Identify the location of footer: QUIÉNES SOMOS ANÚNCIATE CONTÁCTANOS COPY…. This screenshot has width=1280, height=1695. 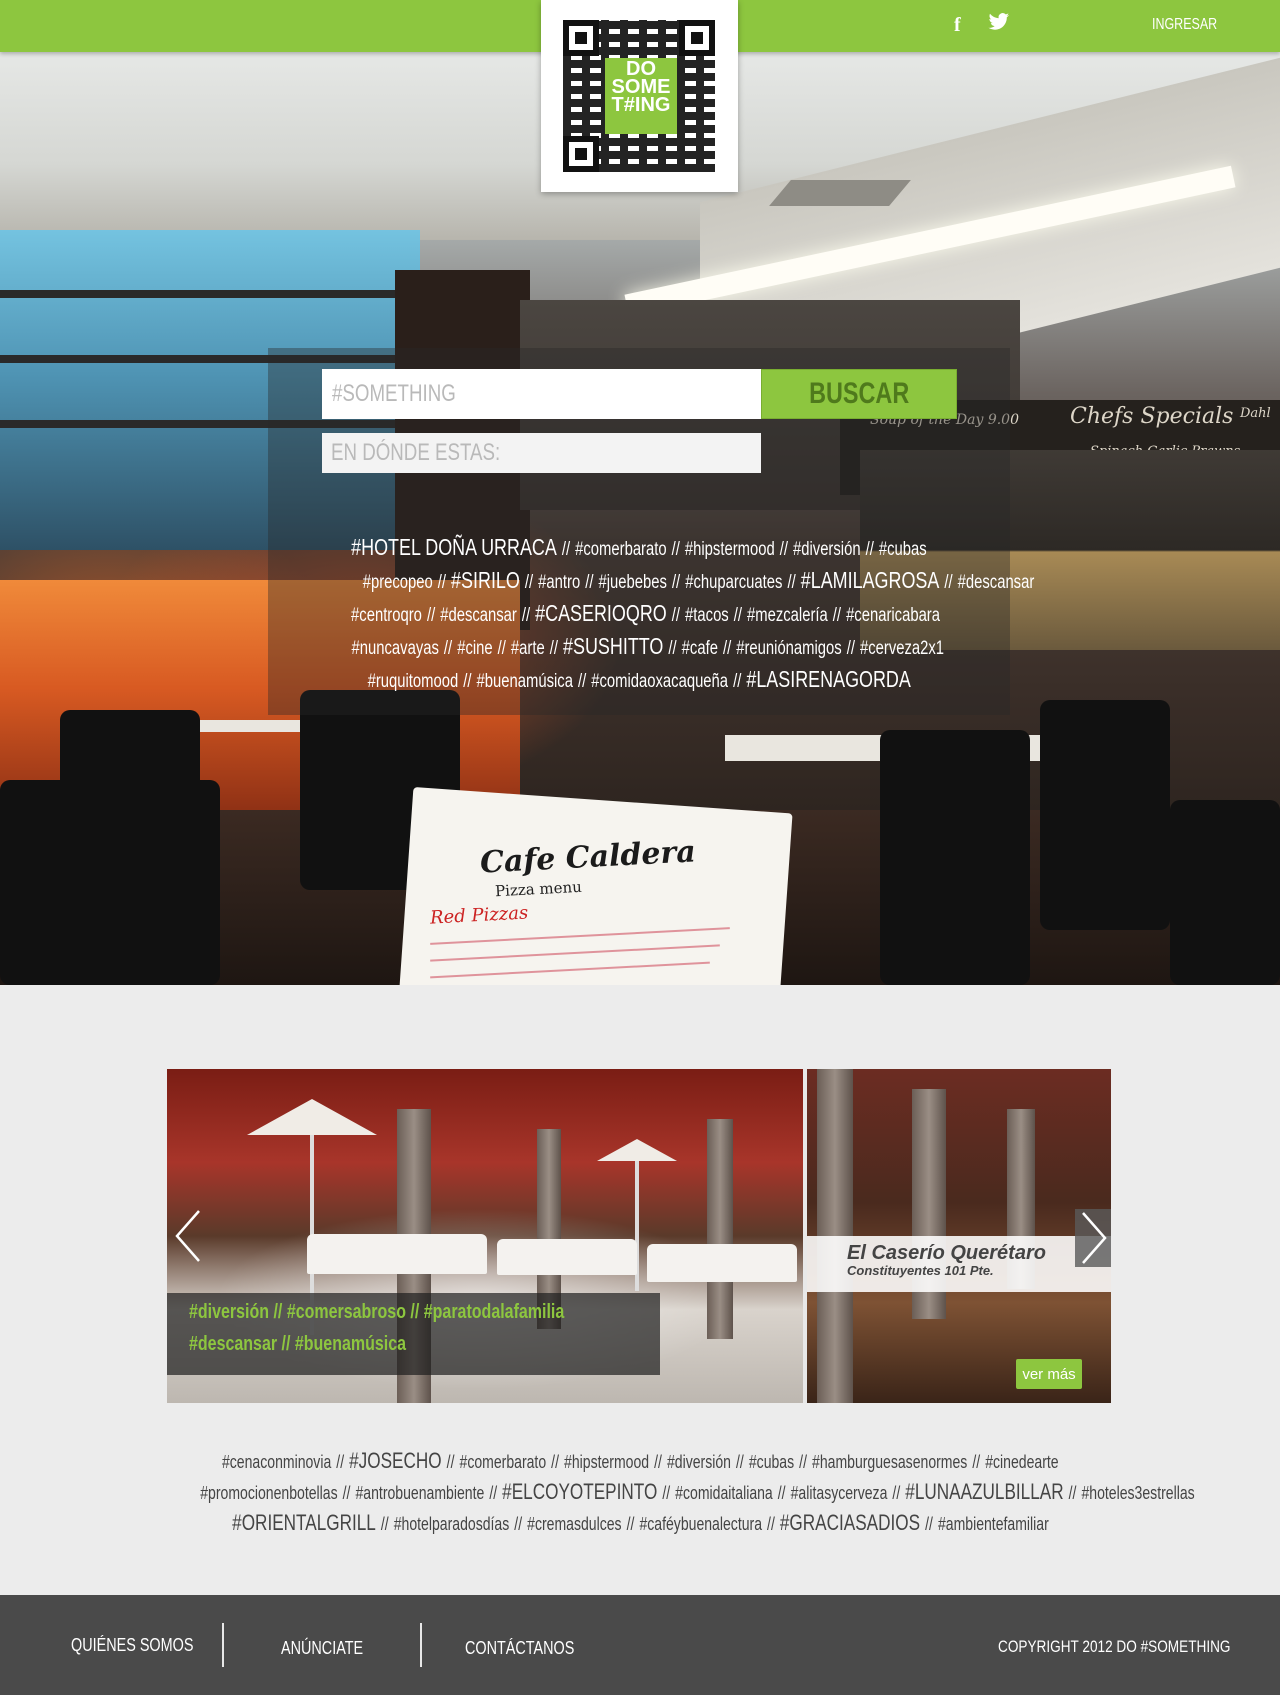
(640, 1645).